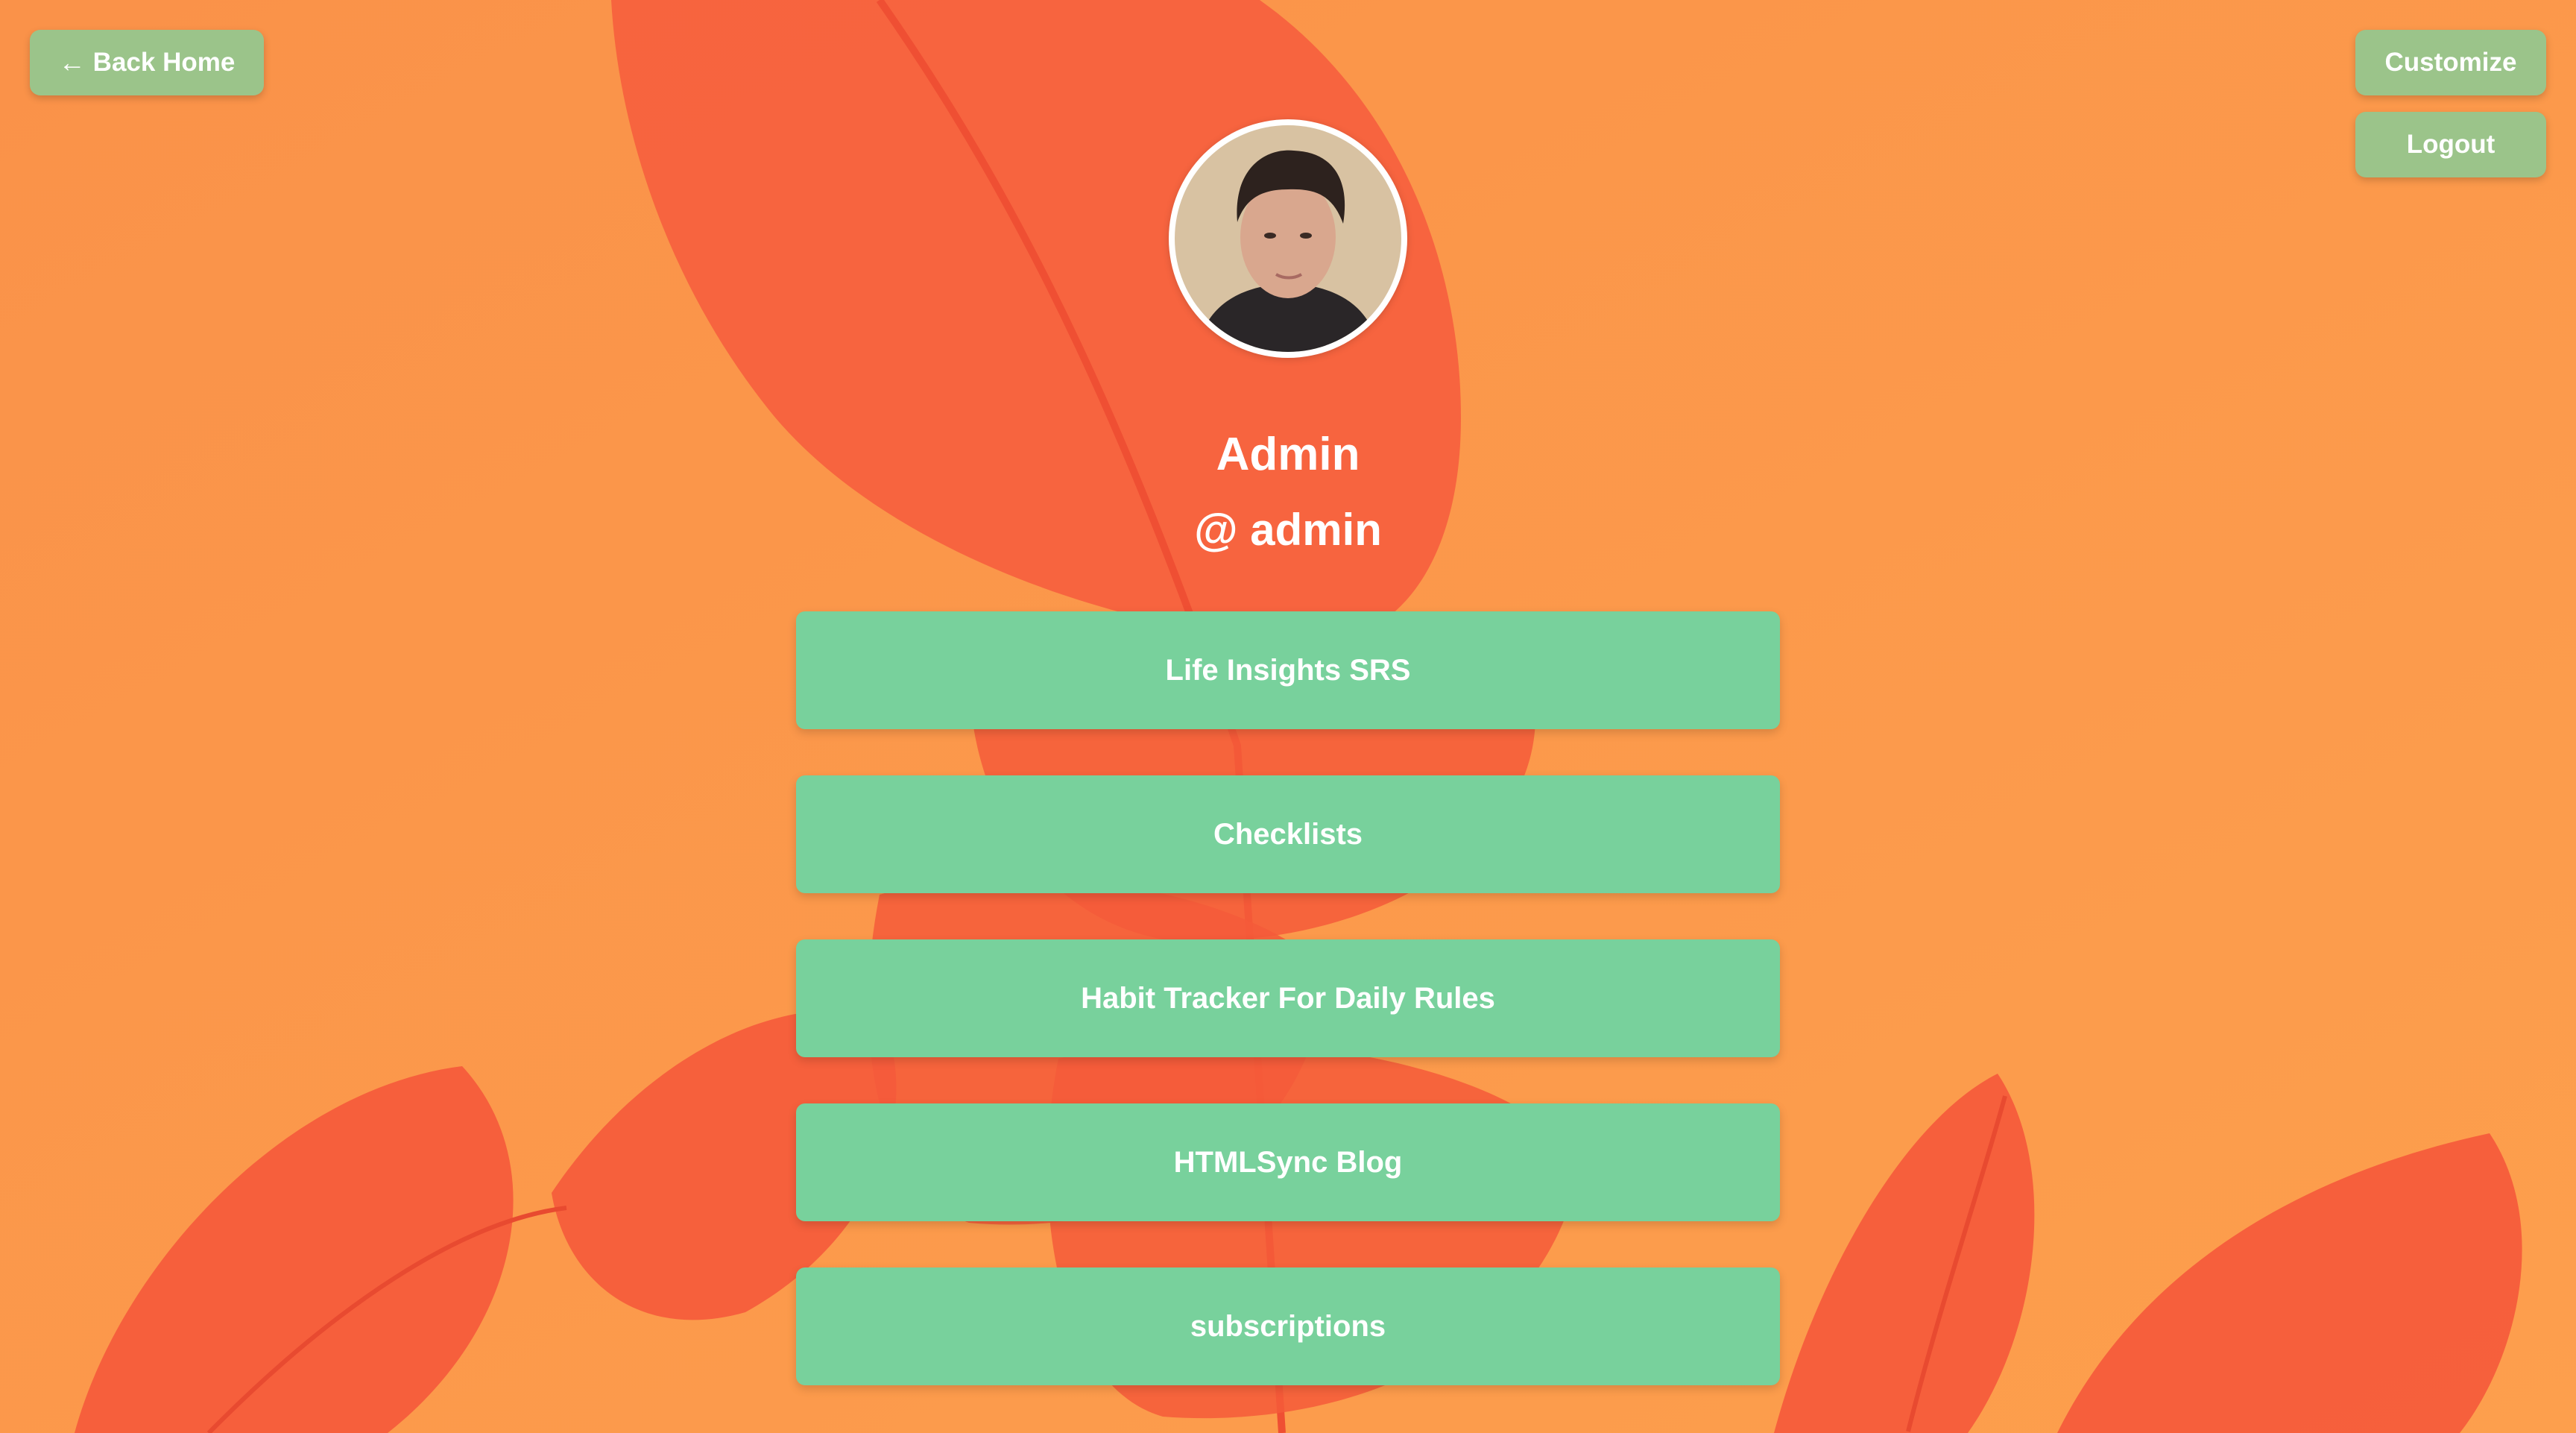  I want to click on link-button-subscriptions: subscriptions, so click(1288, 1326).